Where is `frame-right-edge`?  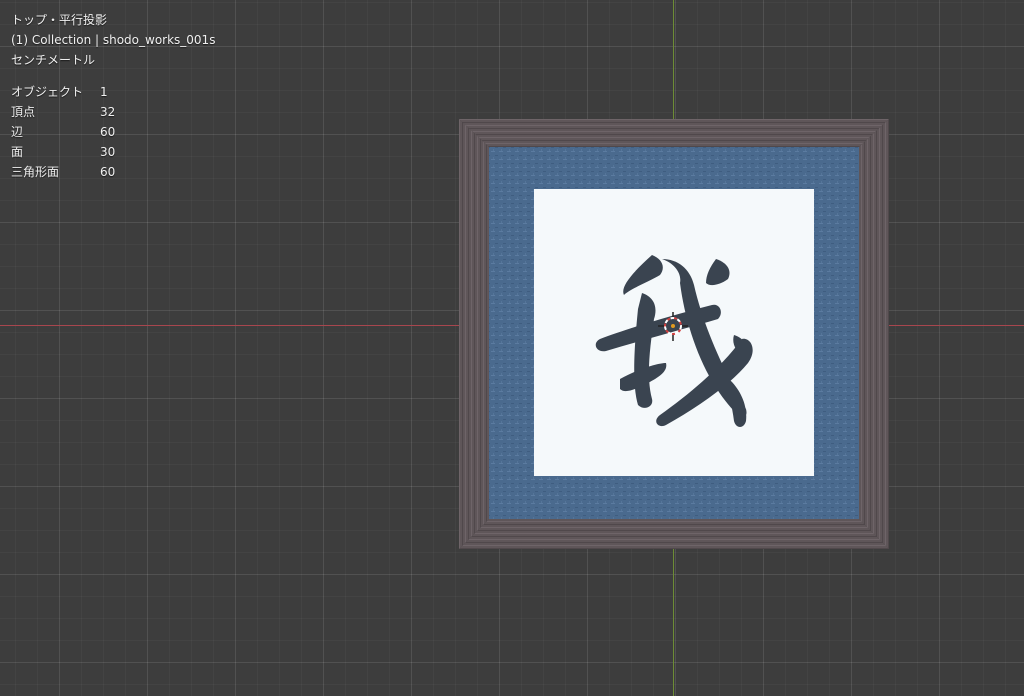
frame-right-edge is located at coordinates (874, 334).